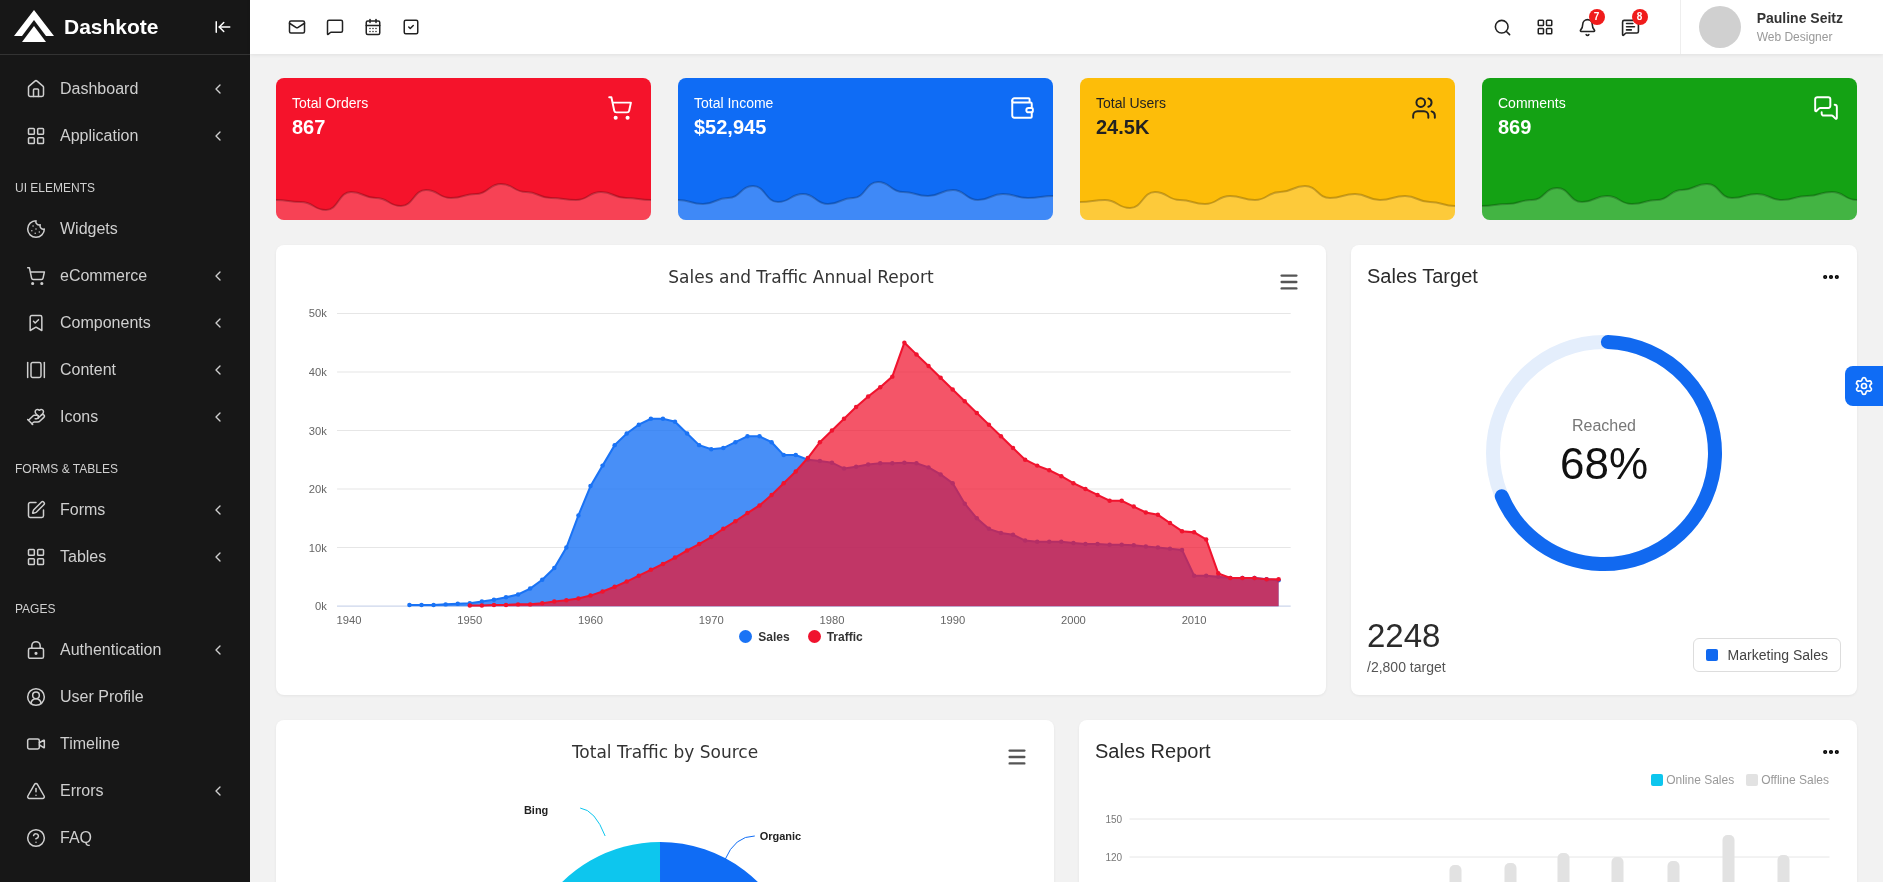  Describe the element at coordinates (90, 743) in the screenshot. I see `sidebar-label: Timeline` at that location.